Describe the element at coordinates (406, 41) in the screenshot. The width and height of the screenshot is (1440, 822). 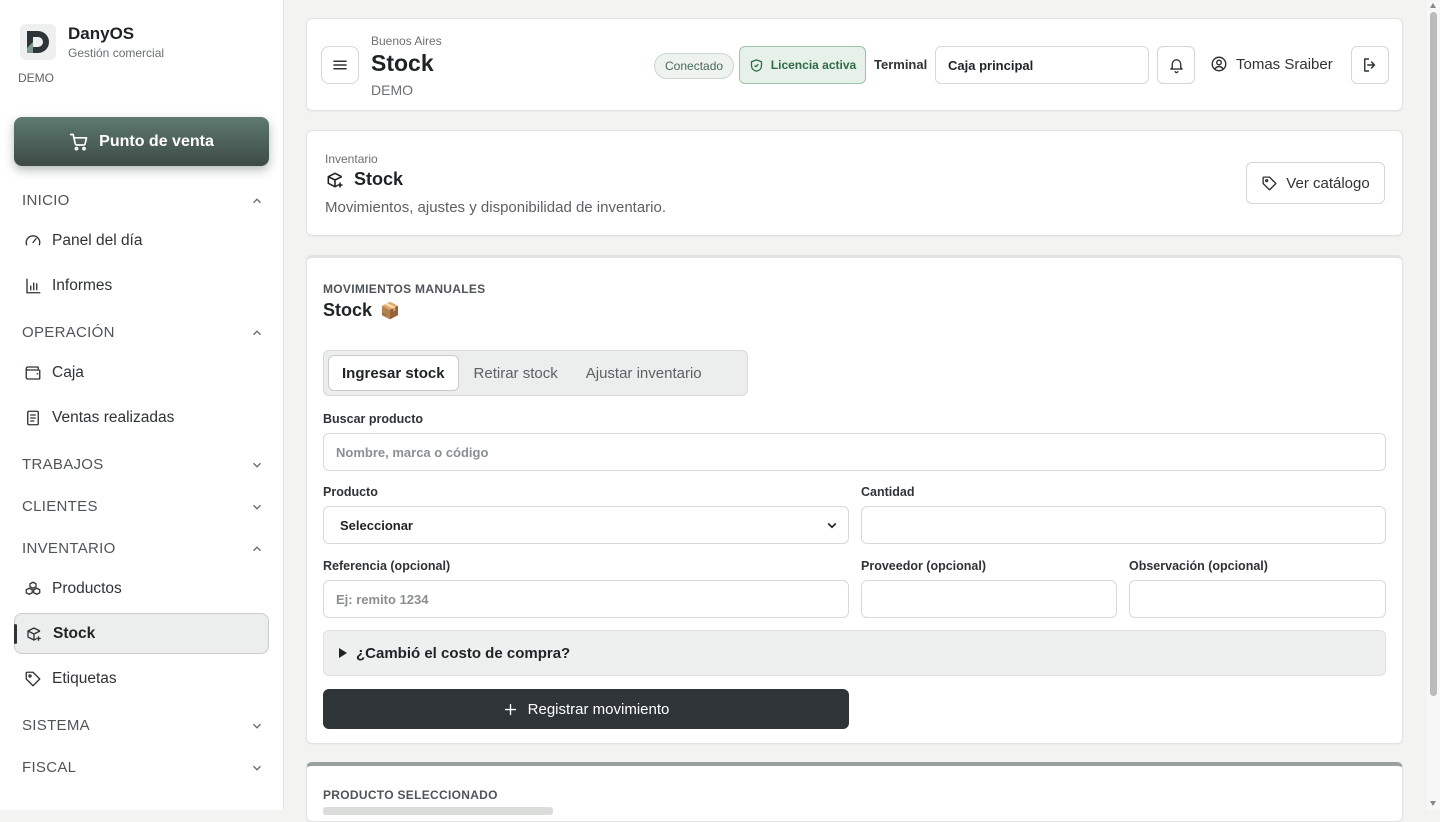
I see `header-city: Buenos Aires` at that location.